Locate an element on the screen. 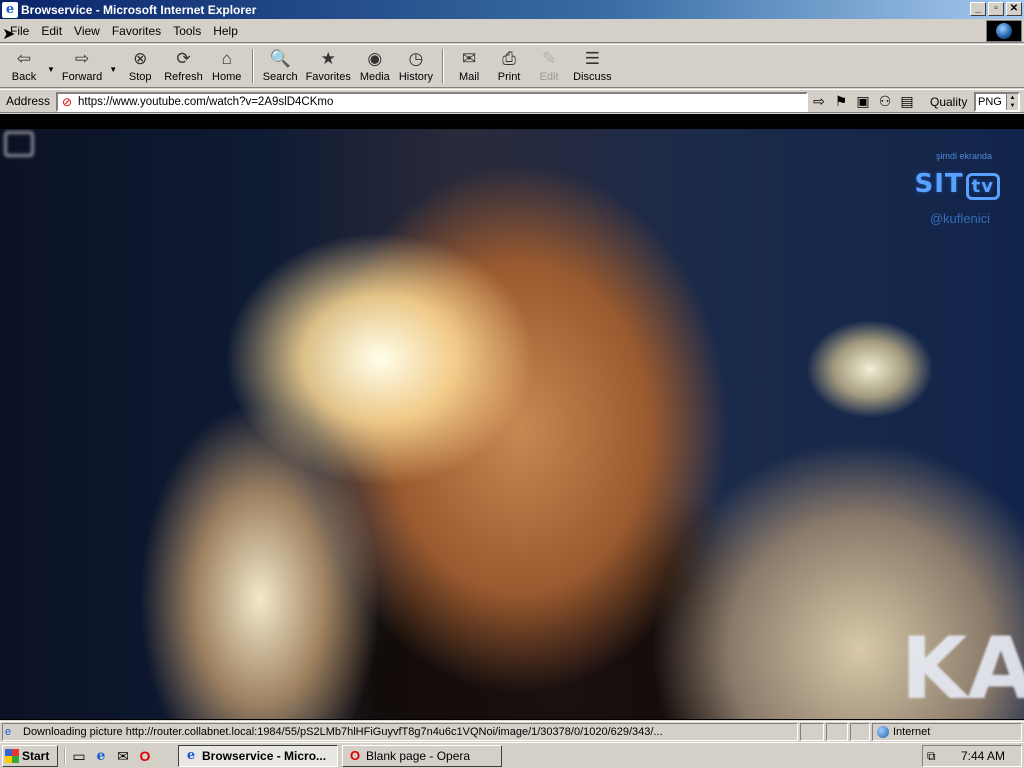 The image size is (1024, 768). menu-favorites: Favorites is located at coordinates (136, 31).